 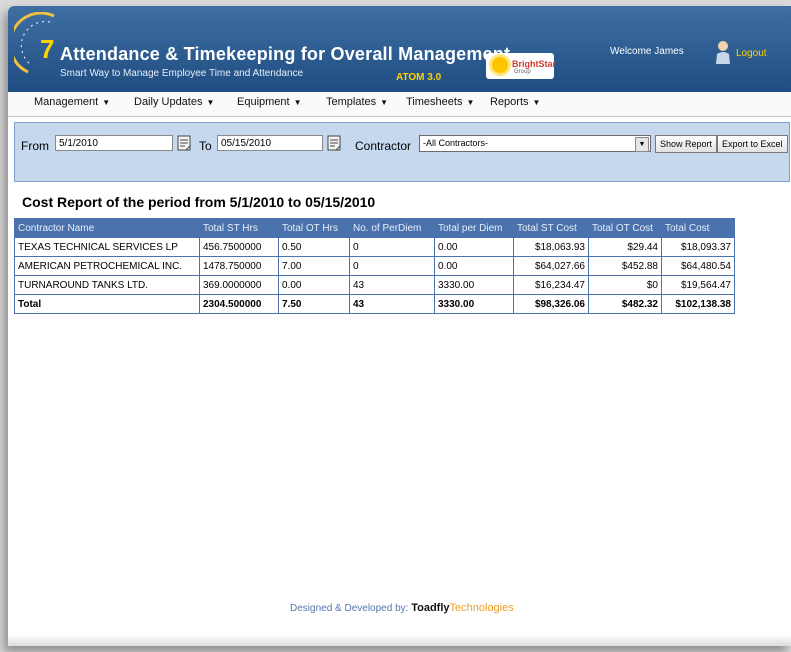 I want to click on to-date-input, so click(x=270, y=143).